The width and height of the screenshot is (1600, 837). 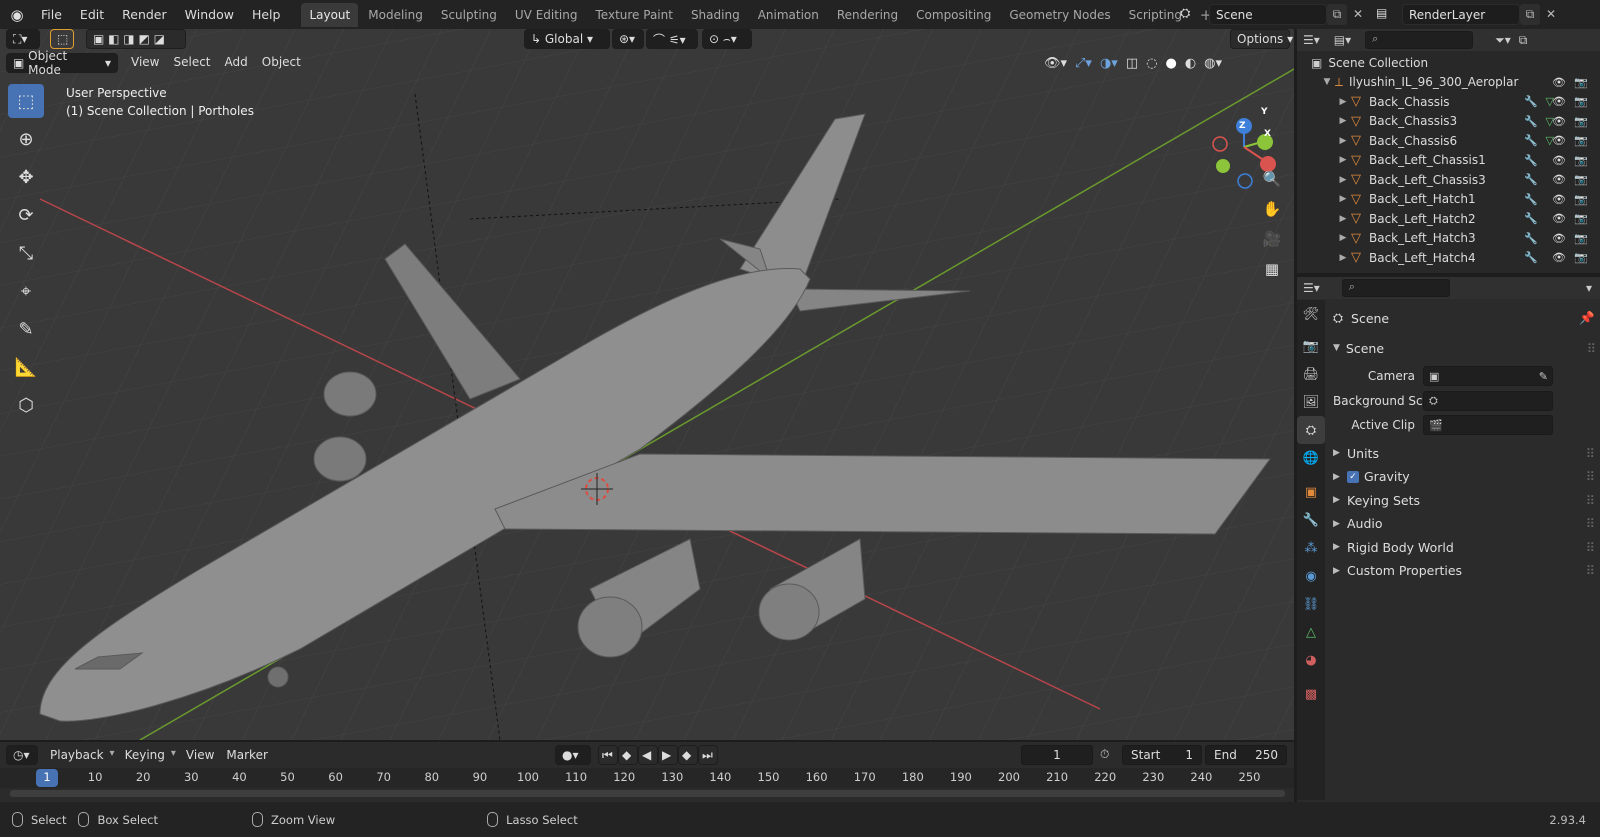 I want to click on scene-panel-header: ▼ Scene ⠿, so click(x=1464, y=348).